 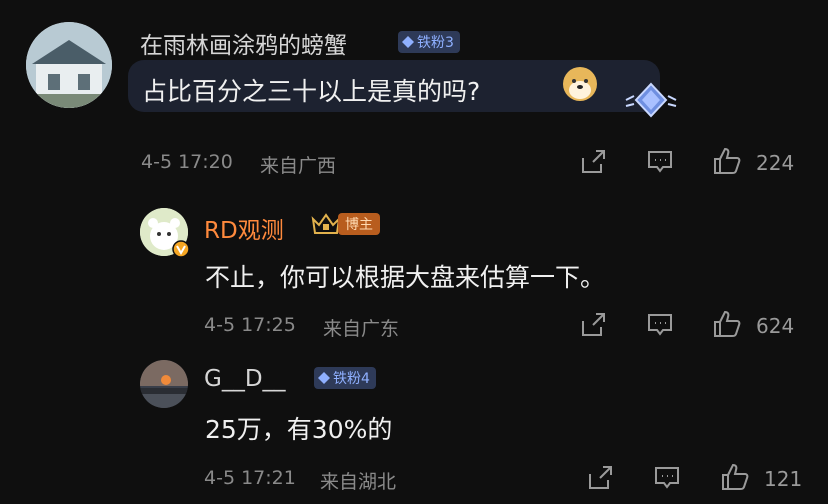 What do you see at coordinates (311, 91) in the screenshot?
I see `comment-text: 占比百分之三十以上是真的吗?` at bounding box center [311, 91].